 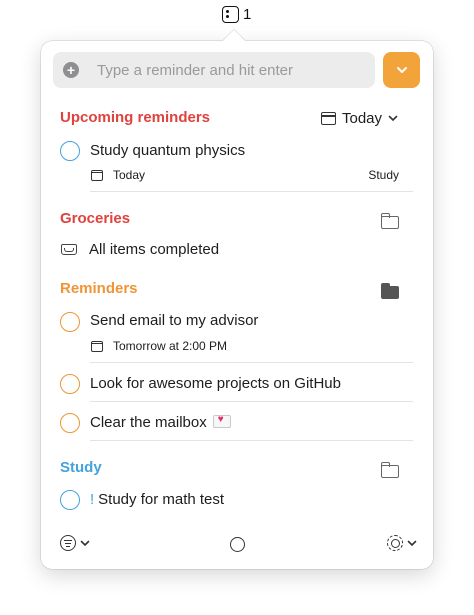 I want to click on upcoming-filter-select: Today, so click(x=359, y=118).